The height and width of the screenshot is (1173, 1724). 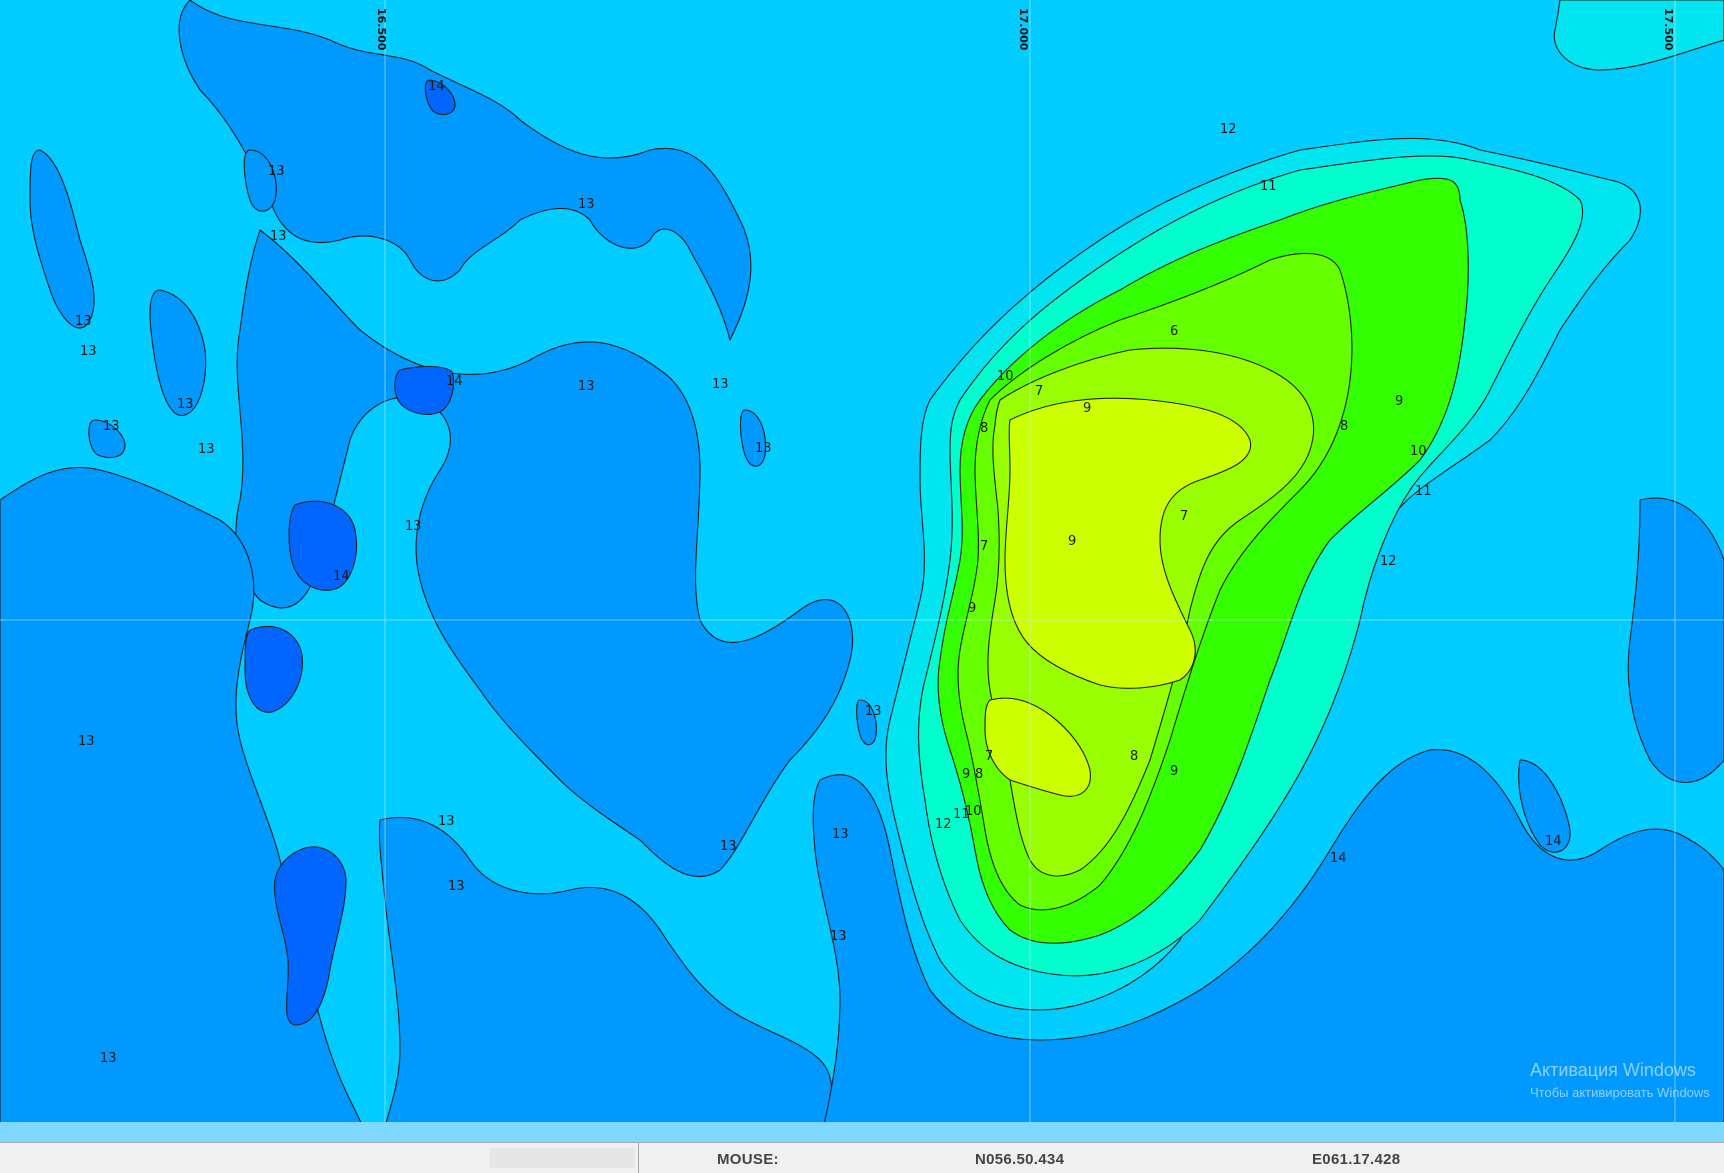 What do you see at coordinates (862, 1132) in the screenshot?
I see `bottom-band` at bounding box center [862, 1132].